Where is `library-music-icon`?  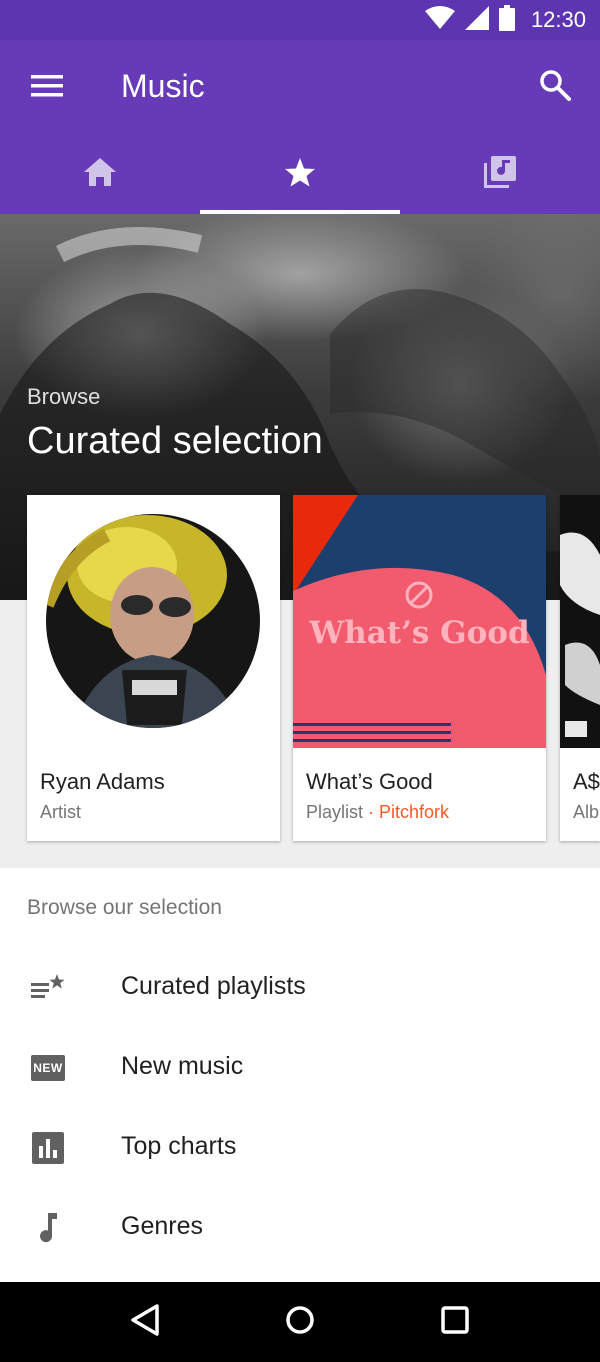
library-music-icon is located at coordinates (500, 174).